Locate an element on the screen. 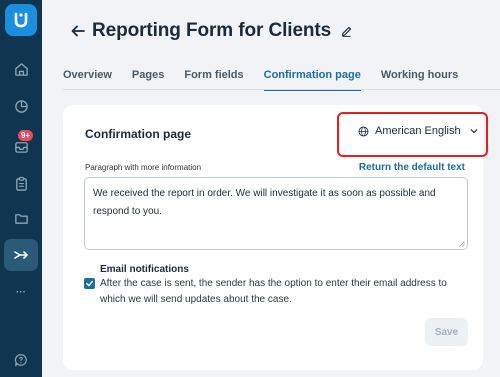 The image size is (500, 377). email-notifications-title: Email notifications is located at coordinates (144, 269).